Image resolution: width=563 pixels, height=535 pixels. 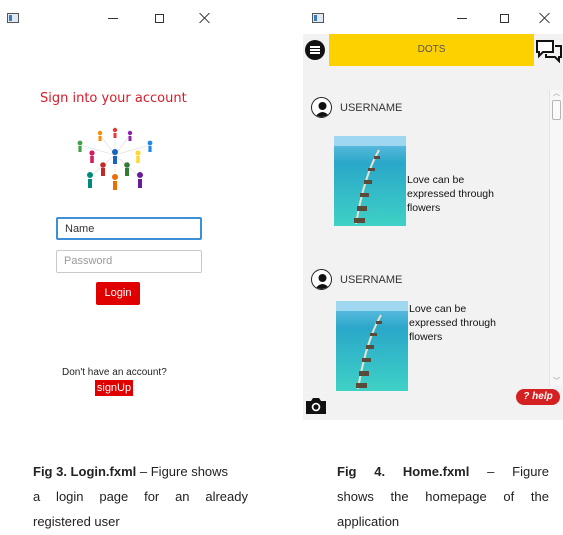 I want to click on no-account-text: Don't have an account?, so click(x=114, y=372).